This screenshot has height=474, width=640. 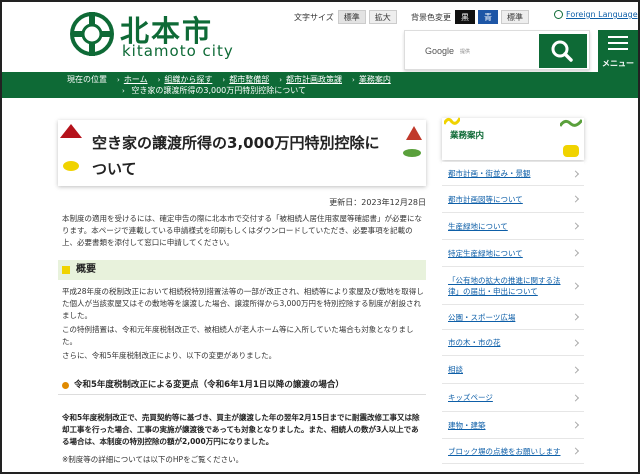 What do you see at coordinates (314, 79) in the screenshot?
I see `breadcrumb-division: 都市計画政策課` at bounding box center [314, 79].